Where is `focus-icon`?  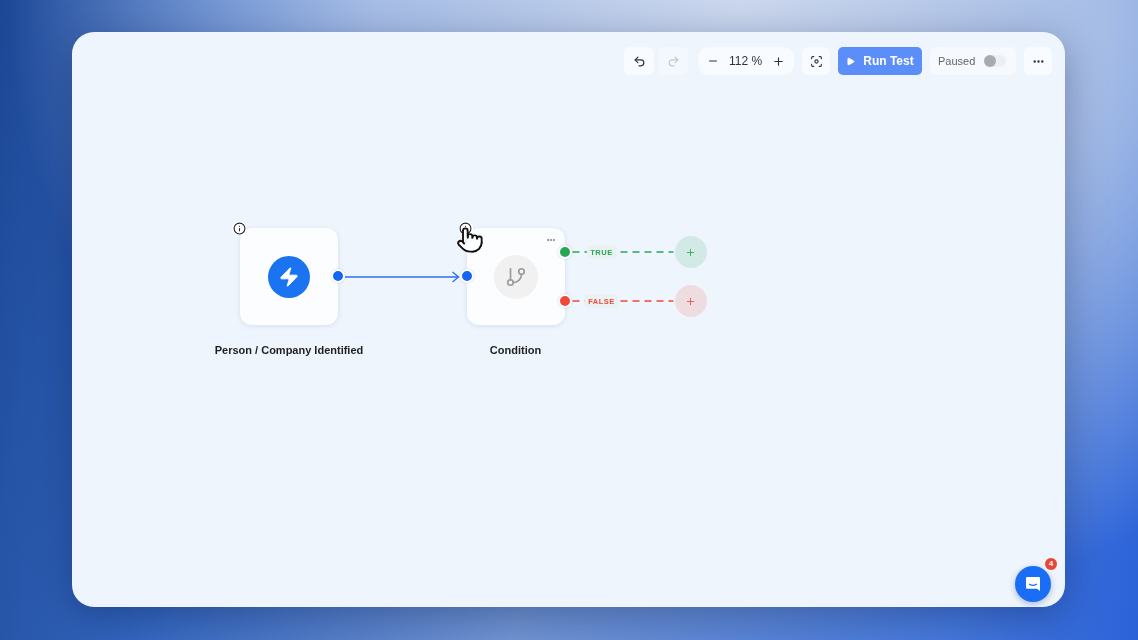 focus-icon is located at coordinates (816, 61).